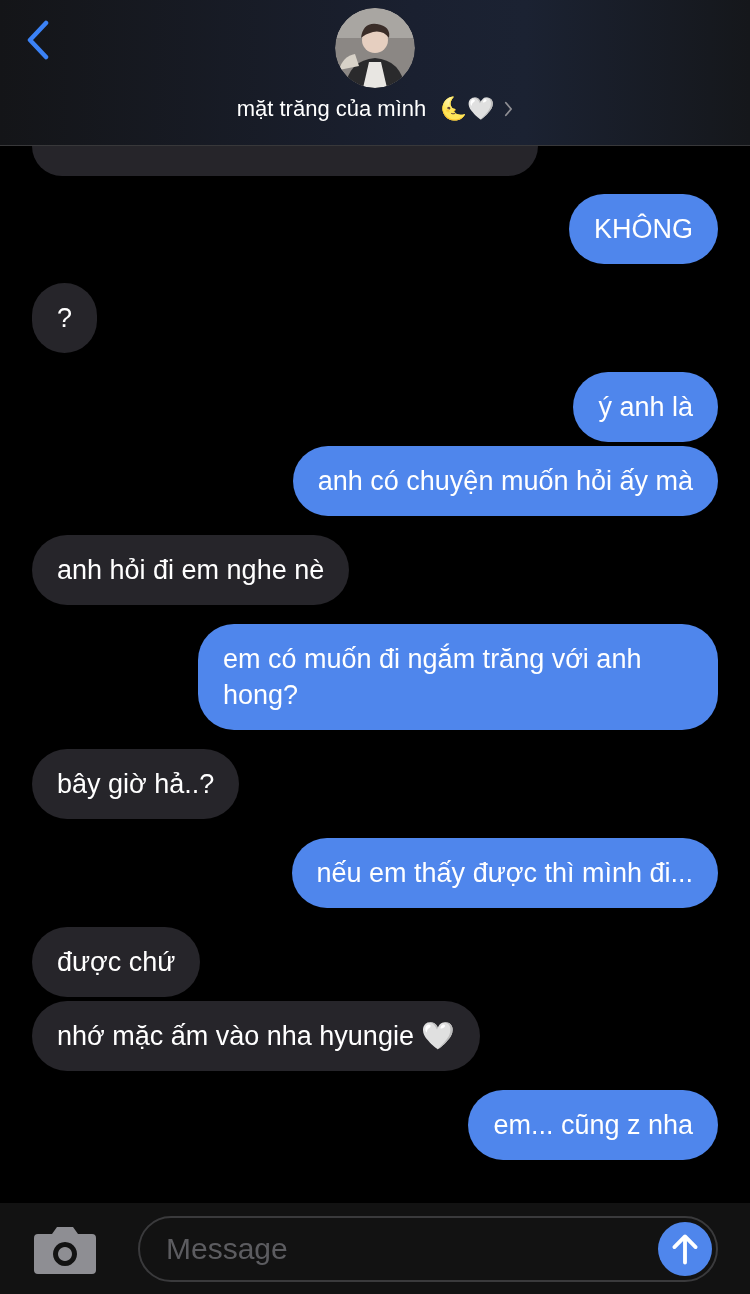  Describe the element at coordinates (331, 109) in the screenshot. I see `contact-name: mặt trăng của mình` at that location.